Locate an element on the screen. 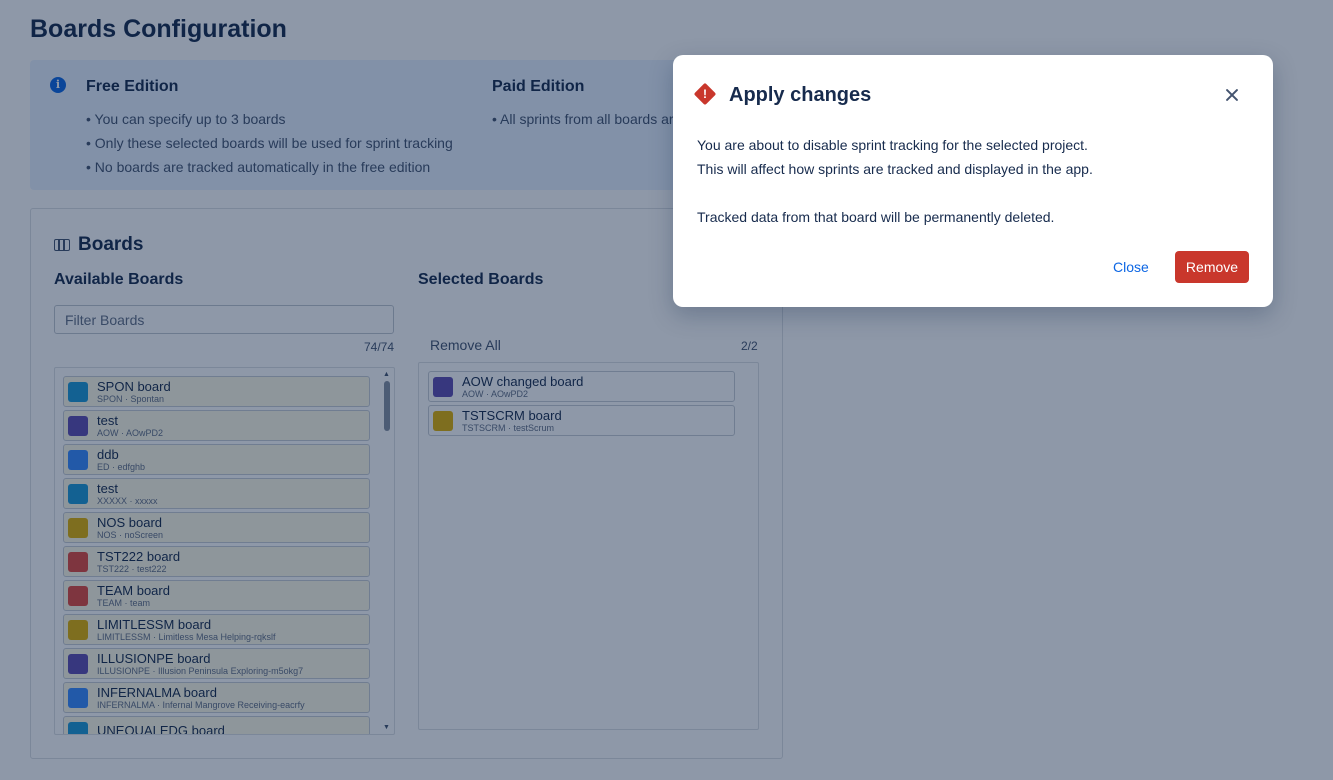 This screenshot has width=1333, height=780. dialog-title: Apply changes is located at coordinates (800, 95).